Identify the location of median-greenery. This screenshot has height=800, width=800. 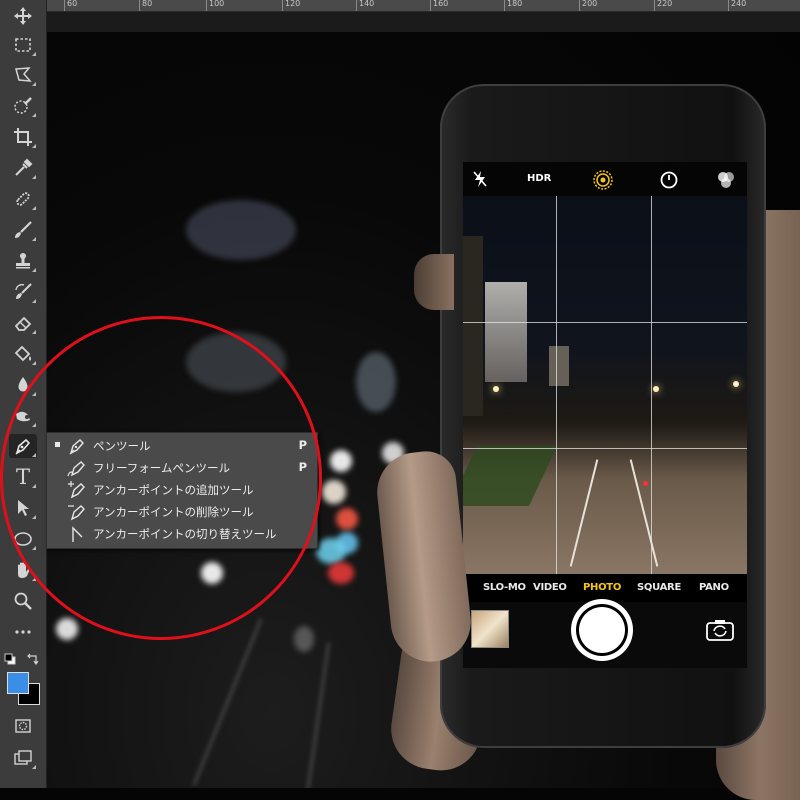
(510, 476).